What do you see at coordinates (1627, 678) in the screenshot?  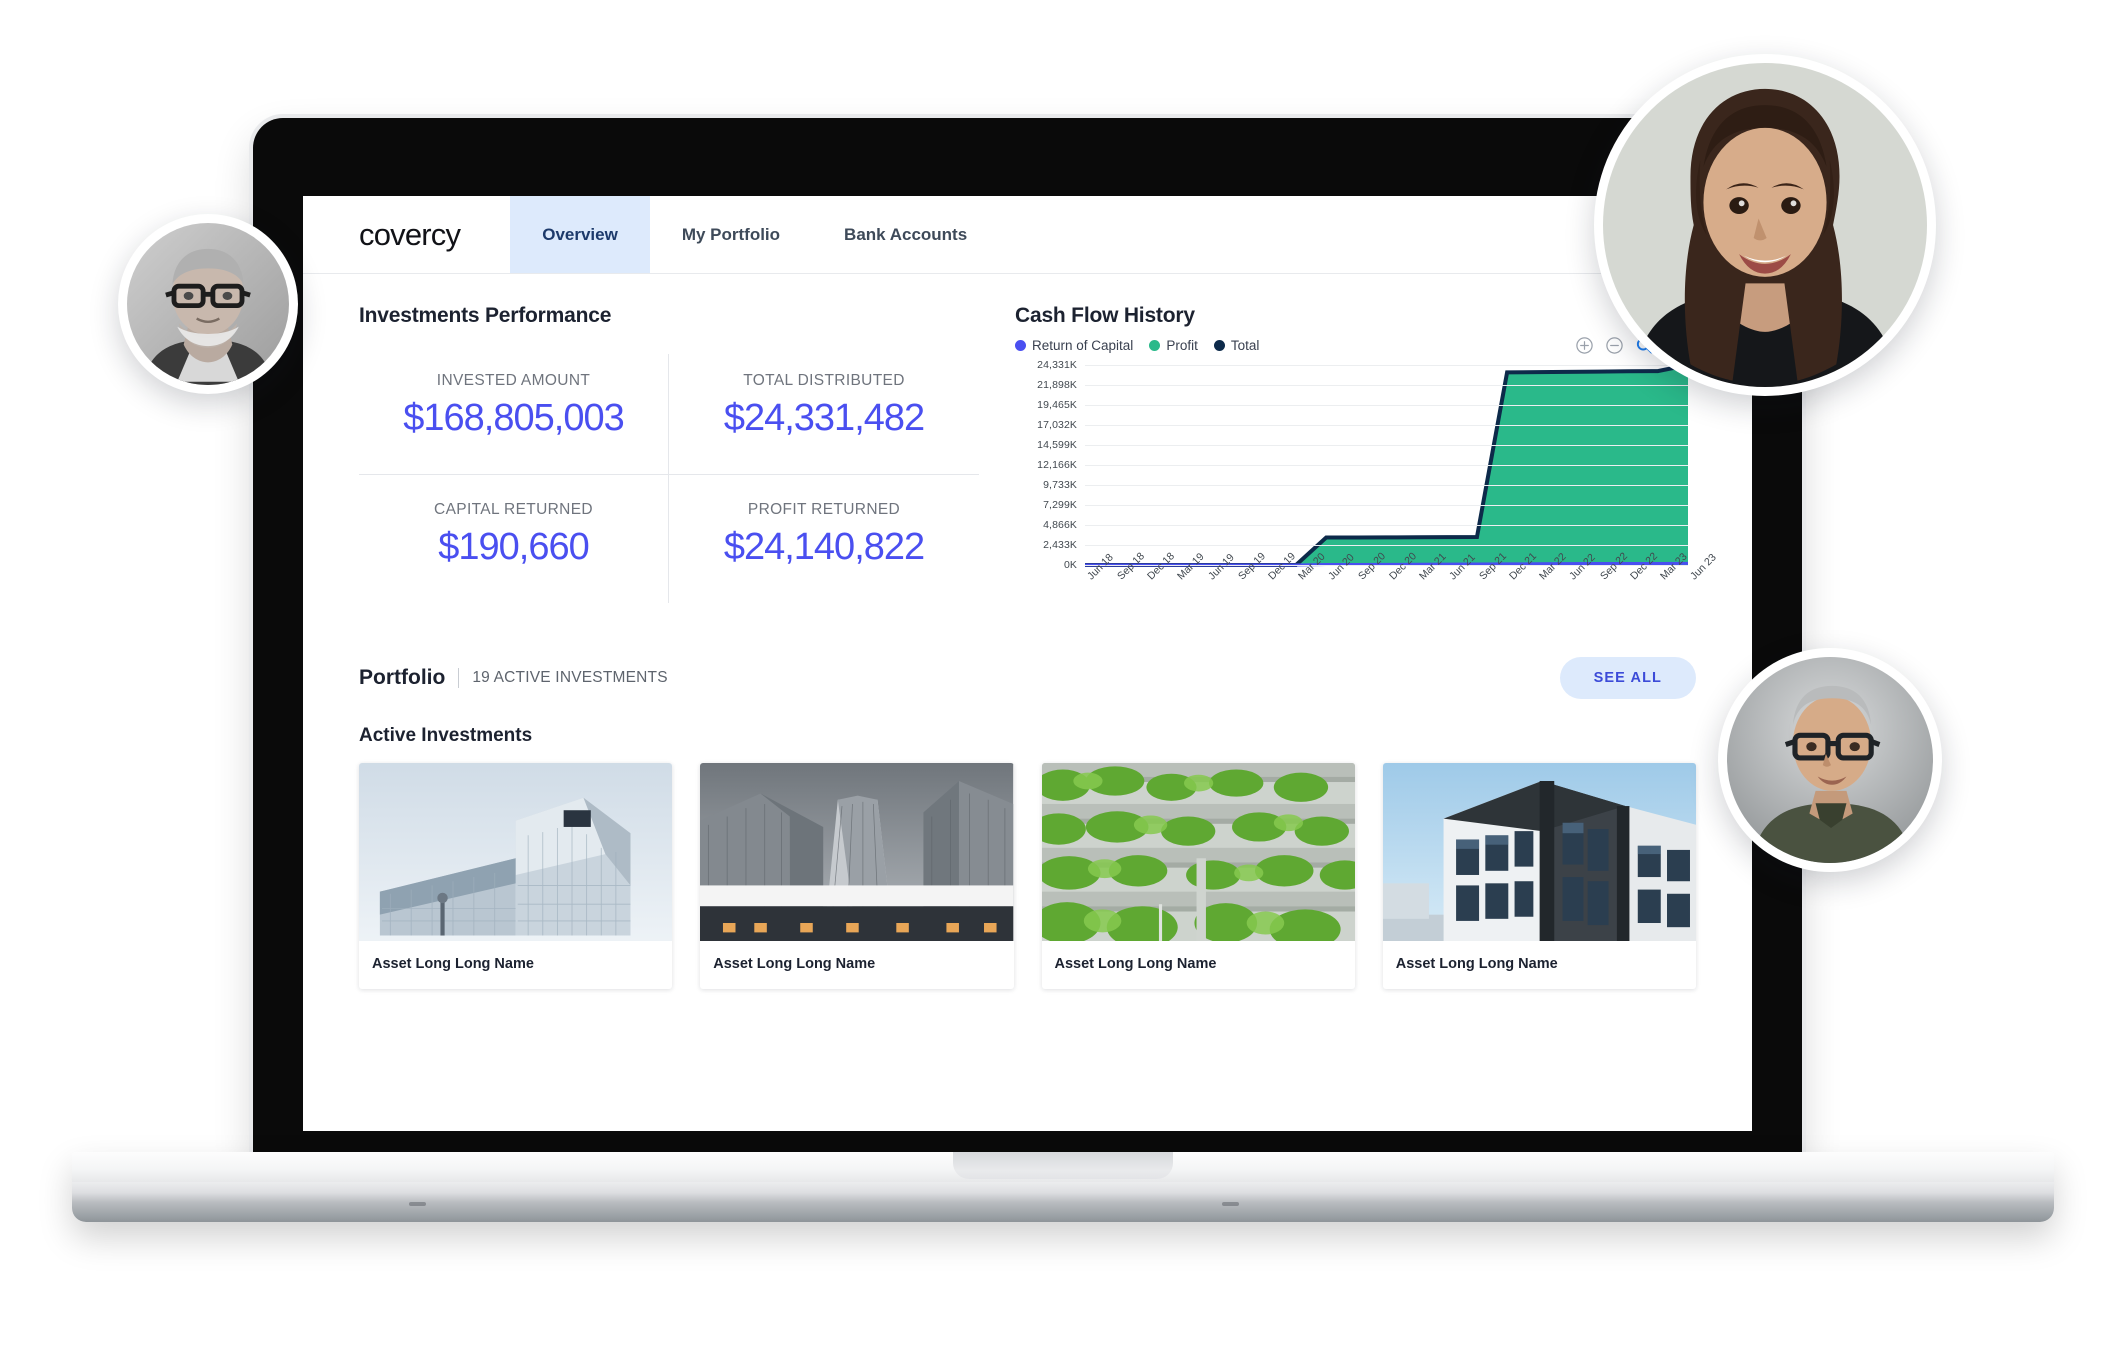 I see `see-all-button: SEE ALL` at bounding box center [1627, 678].